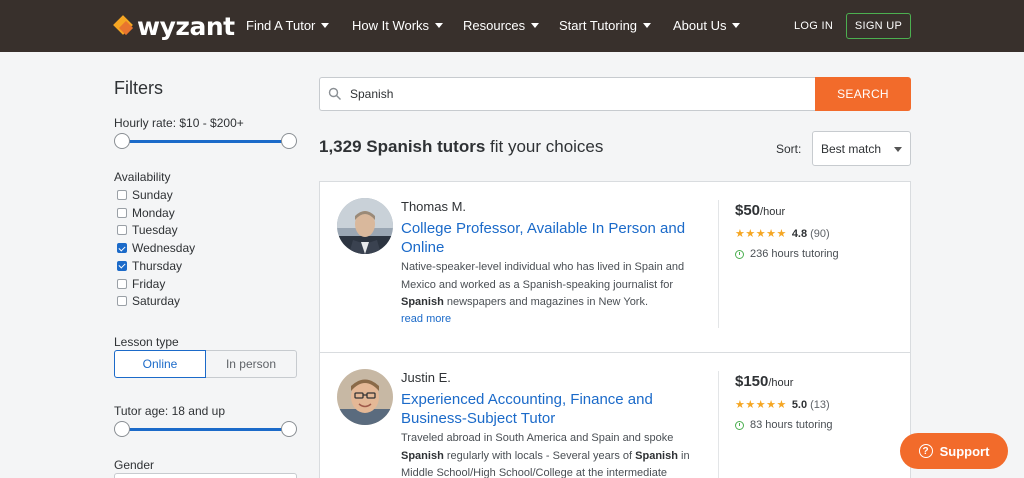  I want to click on tutor-age-label: Tutor age: 18 and up, so click(169, 411).